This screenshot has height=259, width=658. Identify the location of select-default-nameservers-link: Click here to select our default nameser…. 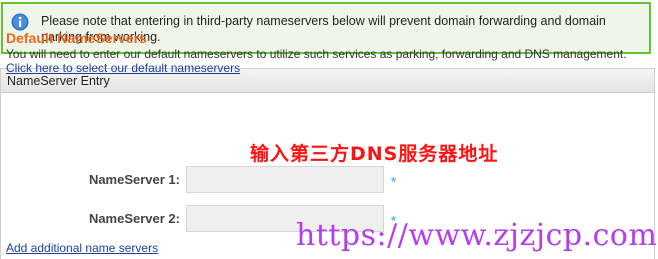
(123, 68).